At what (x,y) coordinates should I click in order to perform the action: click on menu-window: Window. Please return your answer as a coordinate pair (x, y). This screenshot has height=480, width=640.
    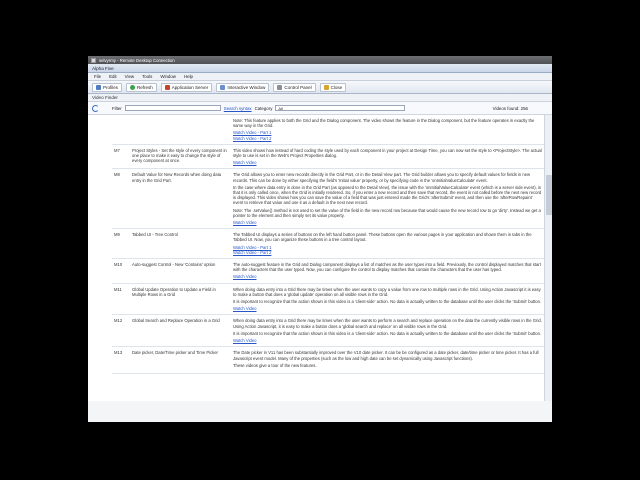
    Looking at the image, I should click on (168, 76).